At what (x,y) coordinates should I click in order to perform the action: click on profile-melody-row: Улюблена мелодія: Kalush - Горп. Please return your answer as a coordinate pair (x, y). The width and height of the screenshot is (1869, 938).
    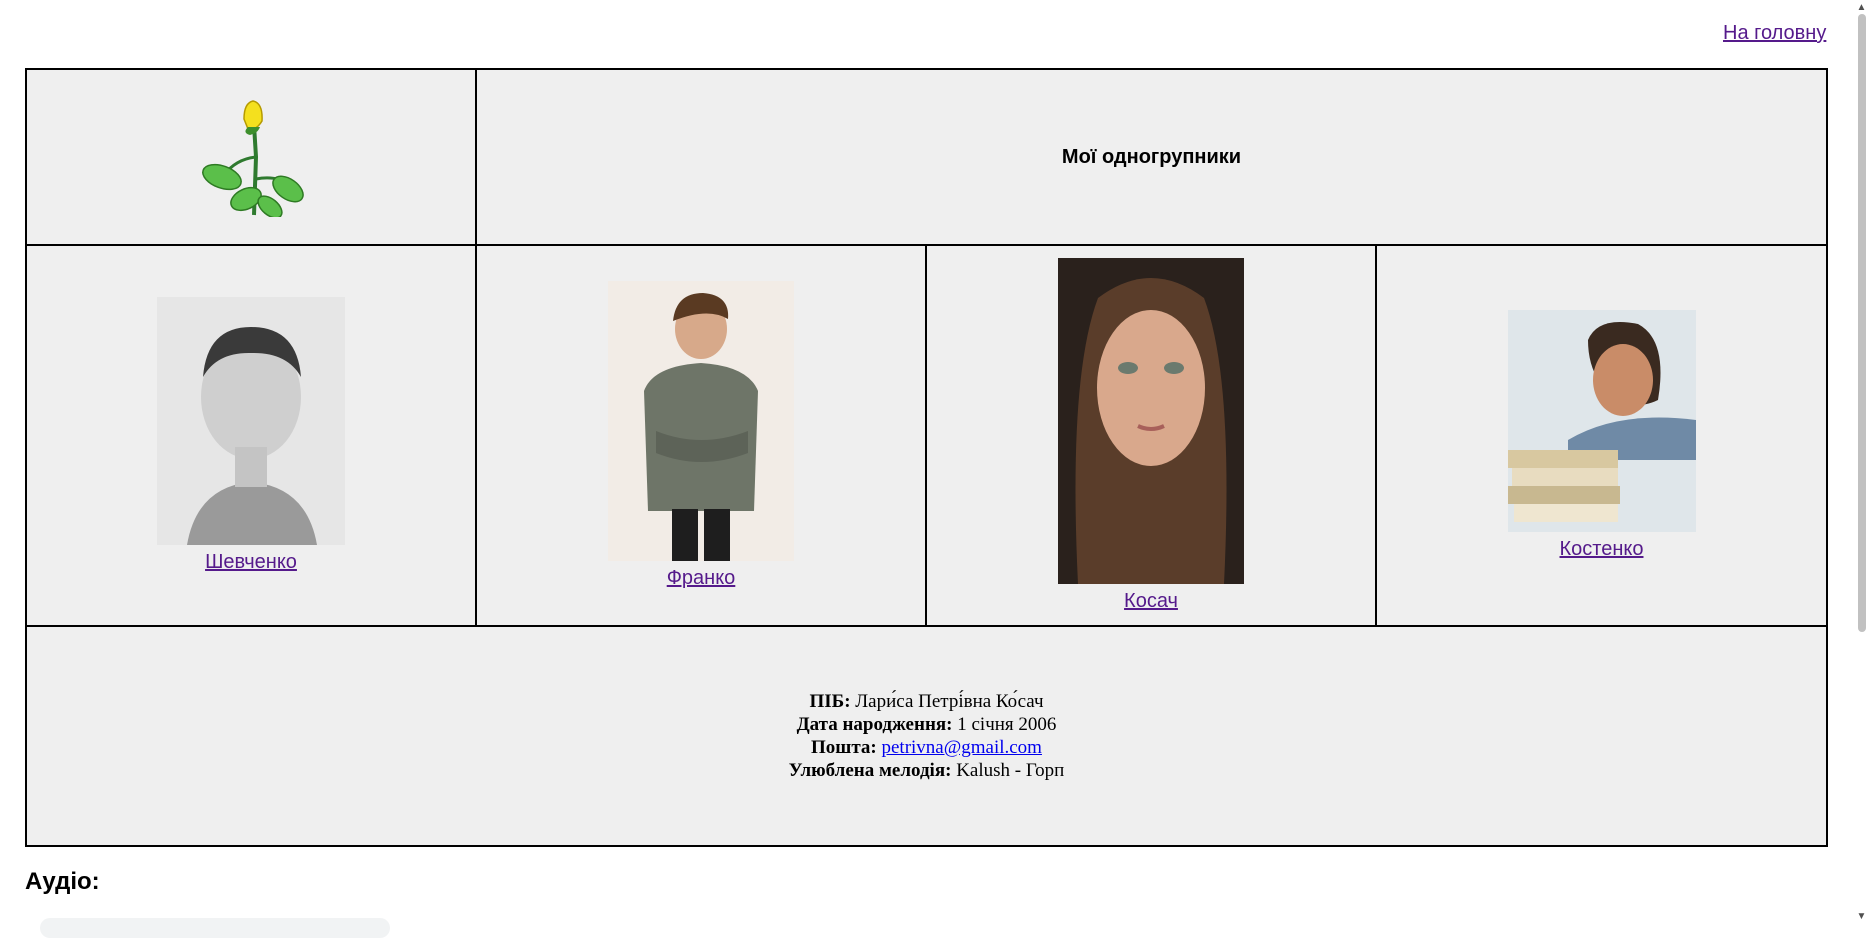
    Looking at the image, I should click on (926, 770).